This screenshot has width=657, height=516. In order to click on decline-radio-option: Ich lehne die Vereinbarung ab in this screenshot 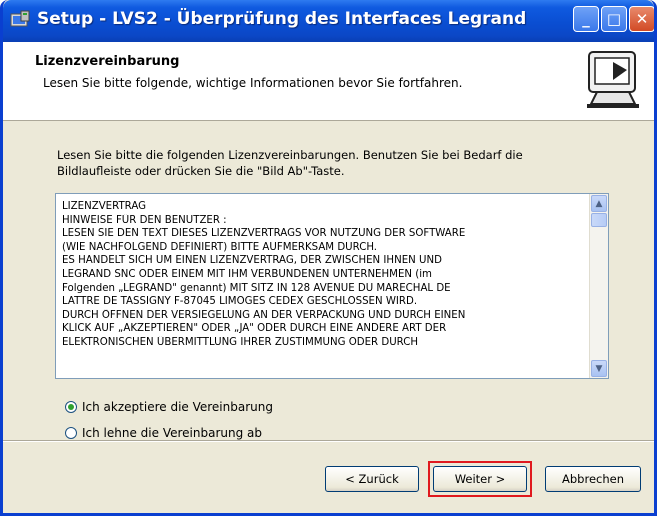, I will do `click(163, 433)`.